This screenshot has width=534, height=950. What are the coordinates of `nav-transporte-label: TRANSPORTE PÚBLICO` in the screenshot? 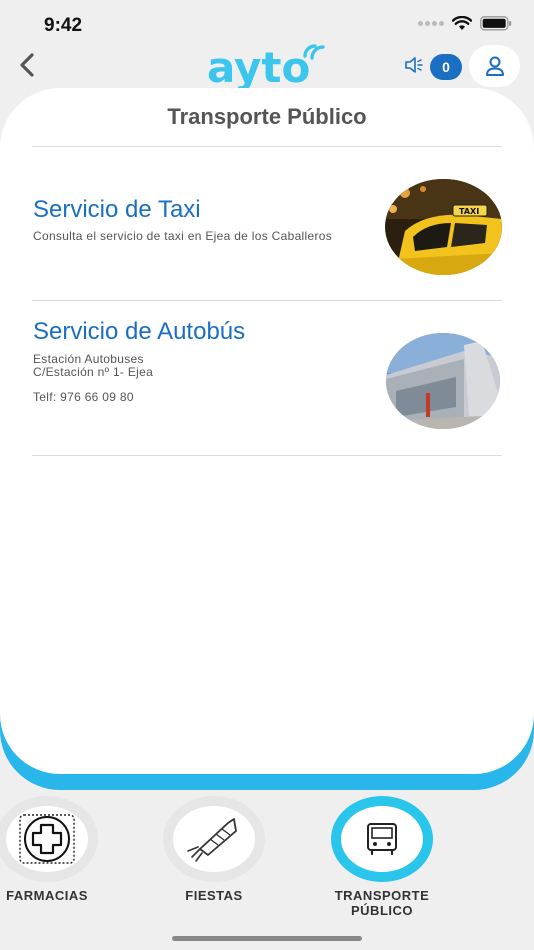 It's located at (382, 903).